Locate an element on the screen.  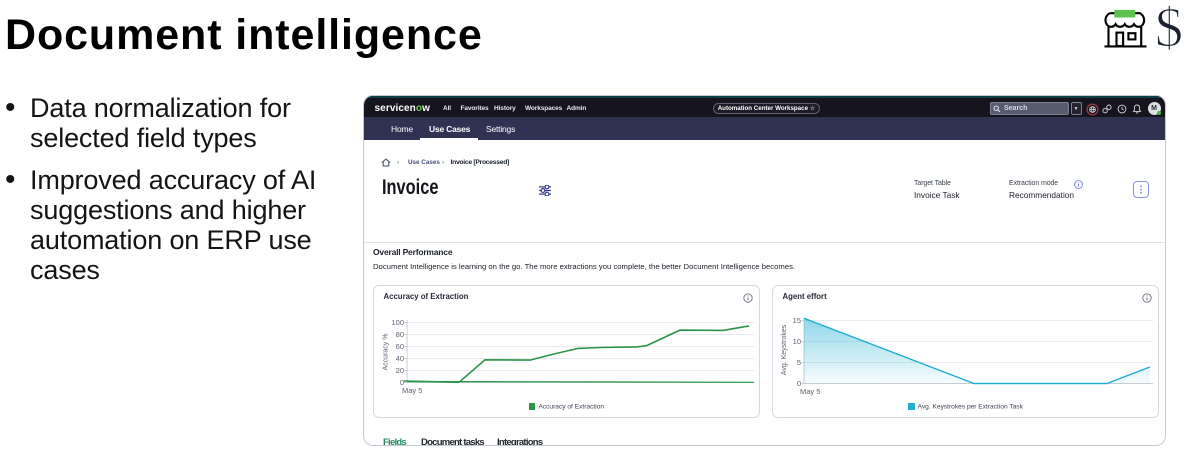
svg-text: 15 is located at coordinates (797, 320).